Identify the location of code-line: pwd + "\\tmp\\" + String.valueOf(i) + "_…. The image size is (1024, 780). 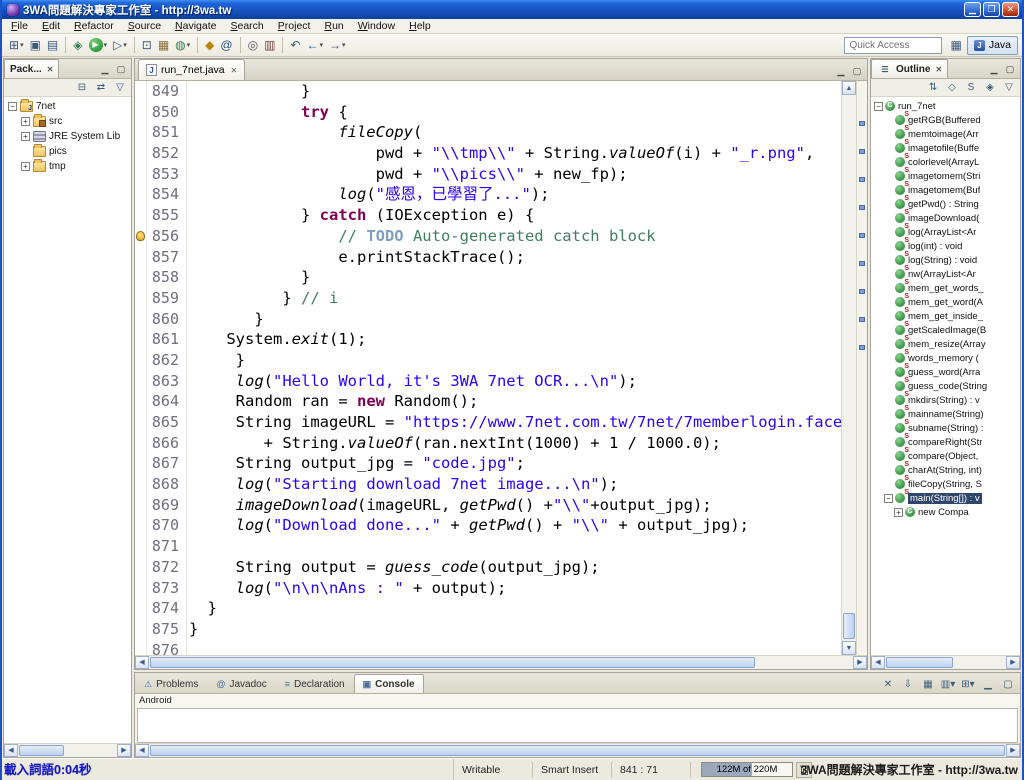
(515, 153).